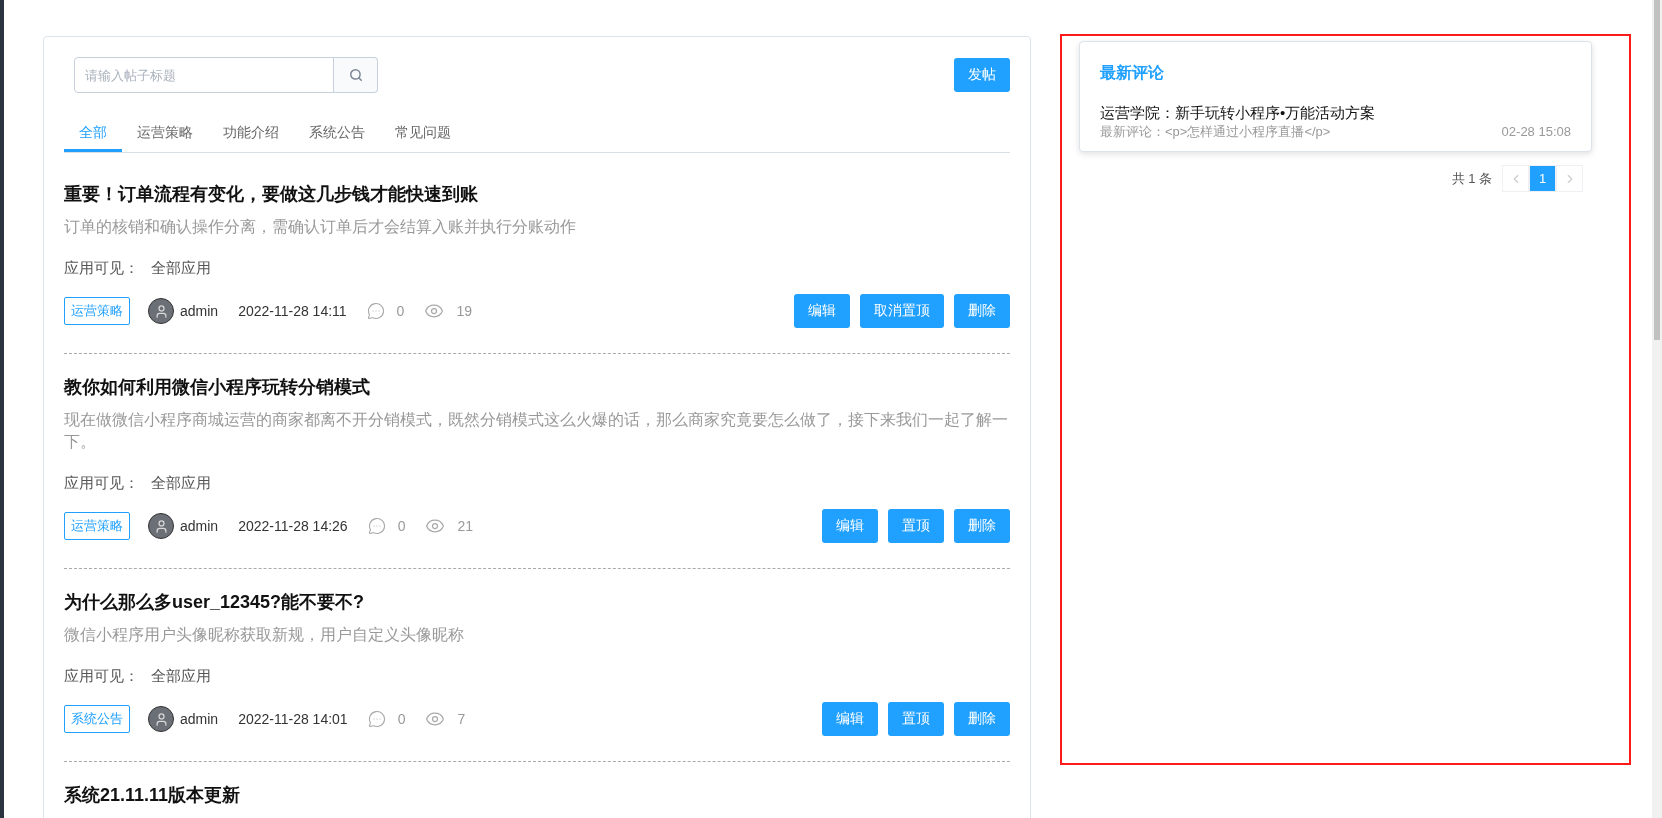  What do you see at coordinates (982, 75) in the screenshot?
I see `new-post-button: 发帖` at bounding box center [982, 75].